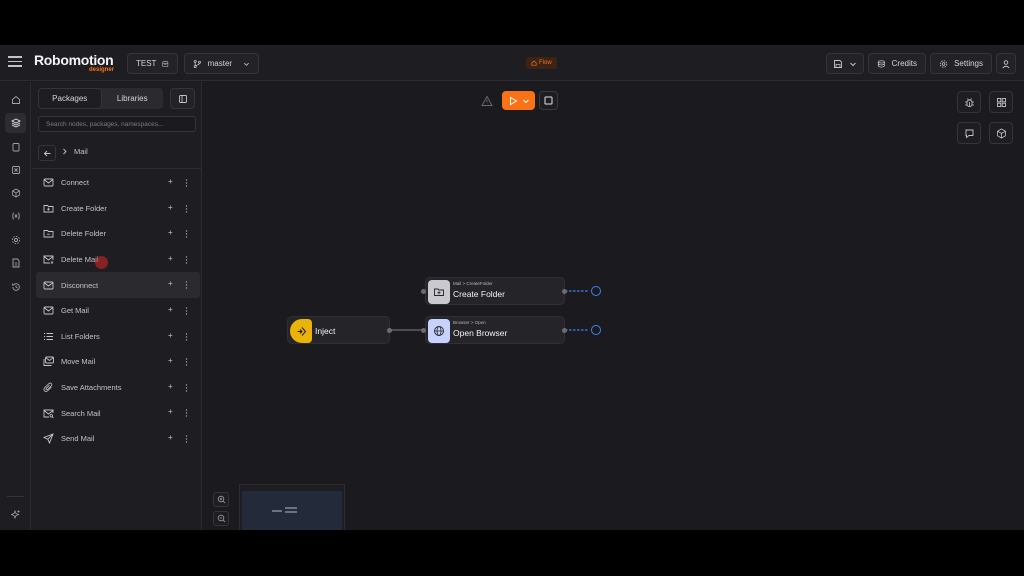 This screenshot has width=1024, height=576. I want to click on list-item-label: List Folders, so click(80, 336).